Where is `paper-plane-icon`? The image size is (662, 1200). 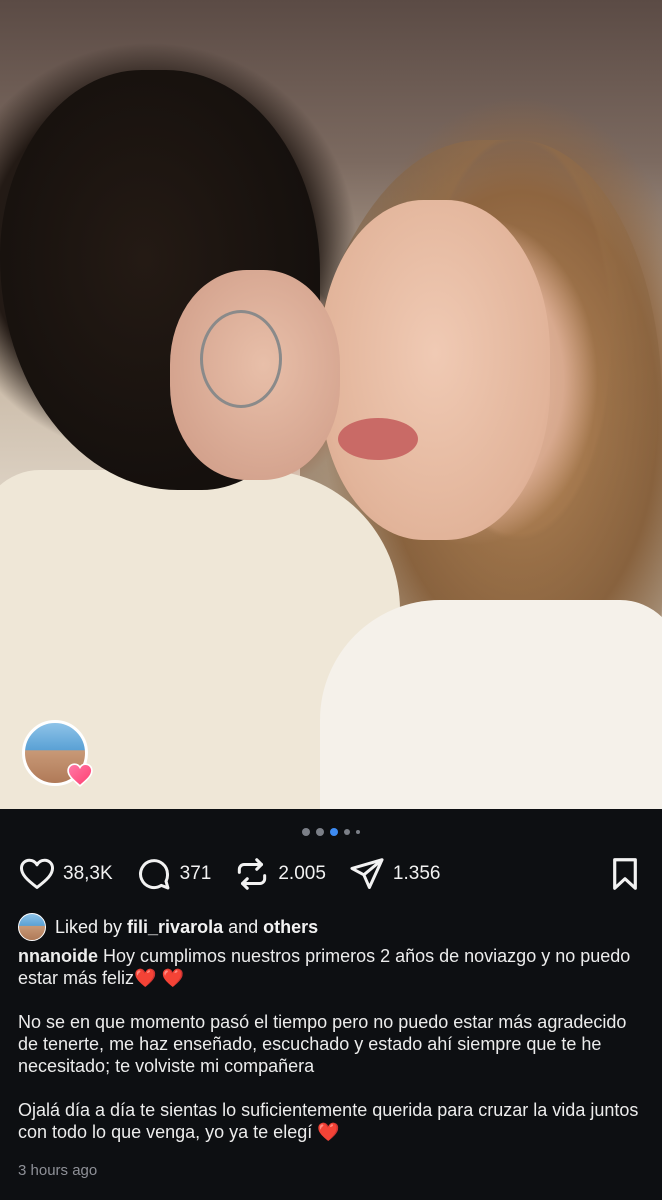 paper-plane-icon is located at coordinates (367, 873).